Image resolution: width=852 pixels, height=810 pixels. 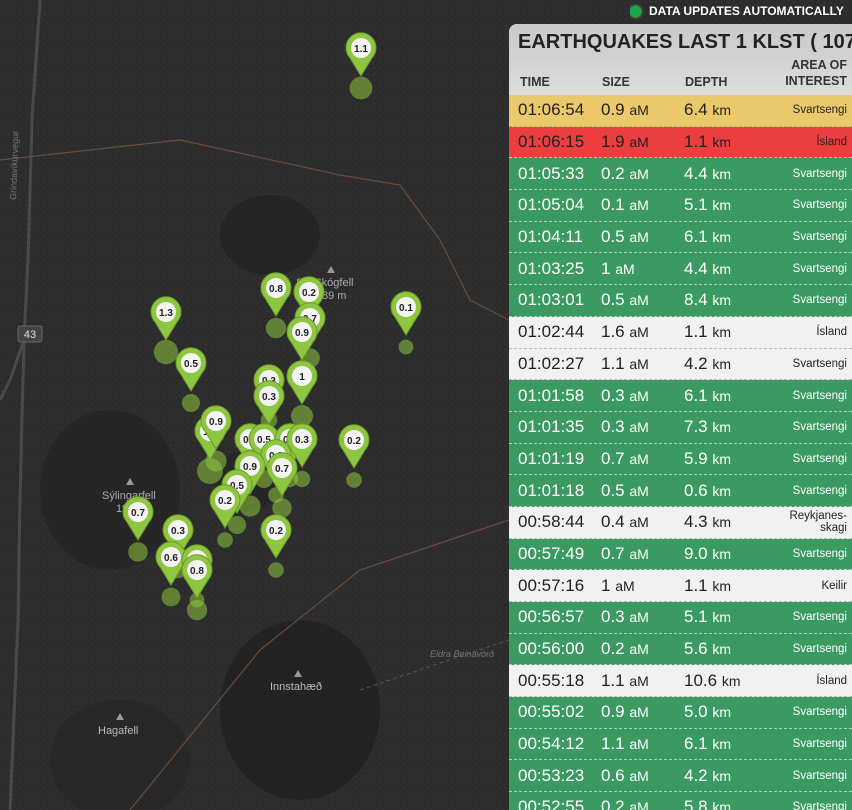 I want to click on marker-magnitude: 1.3, so click(x=166, y=313).